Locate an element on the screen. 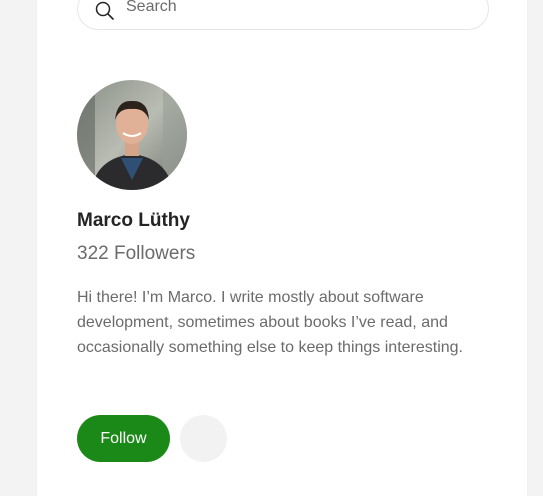 Image resolution: width=543 pixels, height=496 pixels. search-bar is located at coordinates (283, 15).